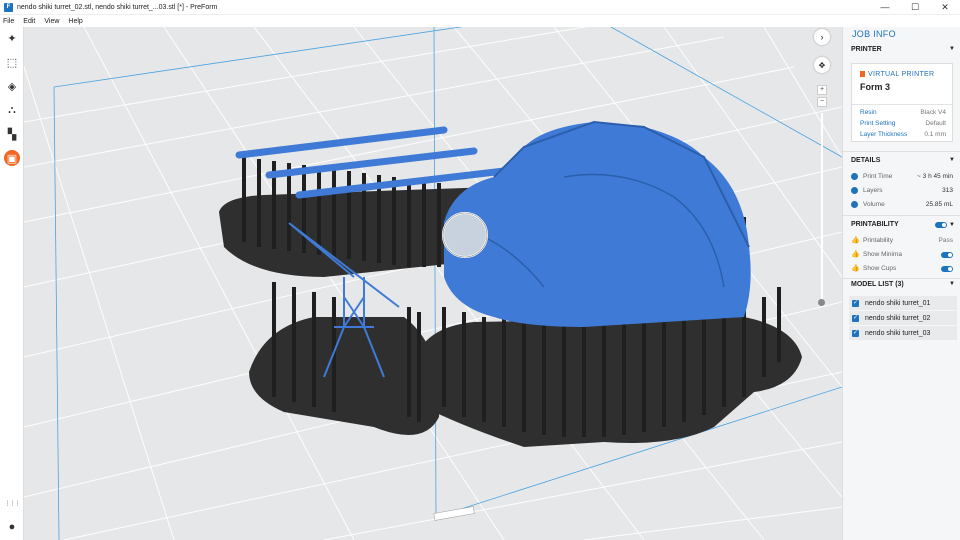 The image size is (960, 540). I want to click on show-minima-toggle, so click(947, 254).